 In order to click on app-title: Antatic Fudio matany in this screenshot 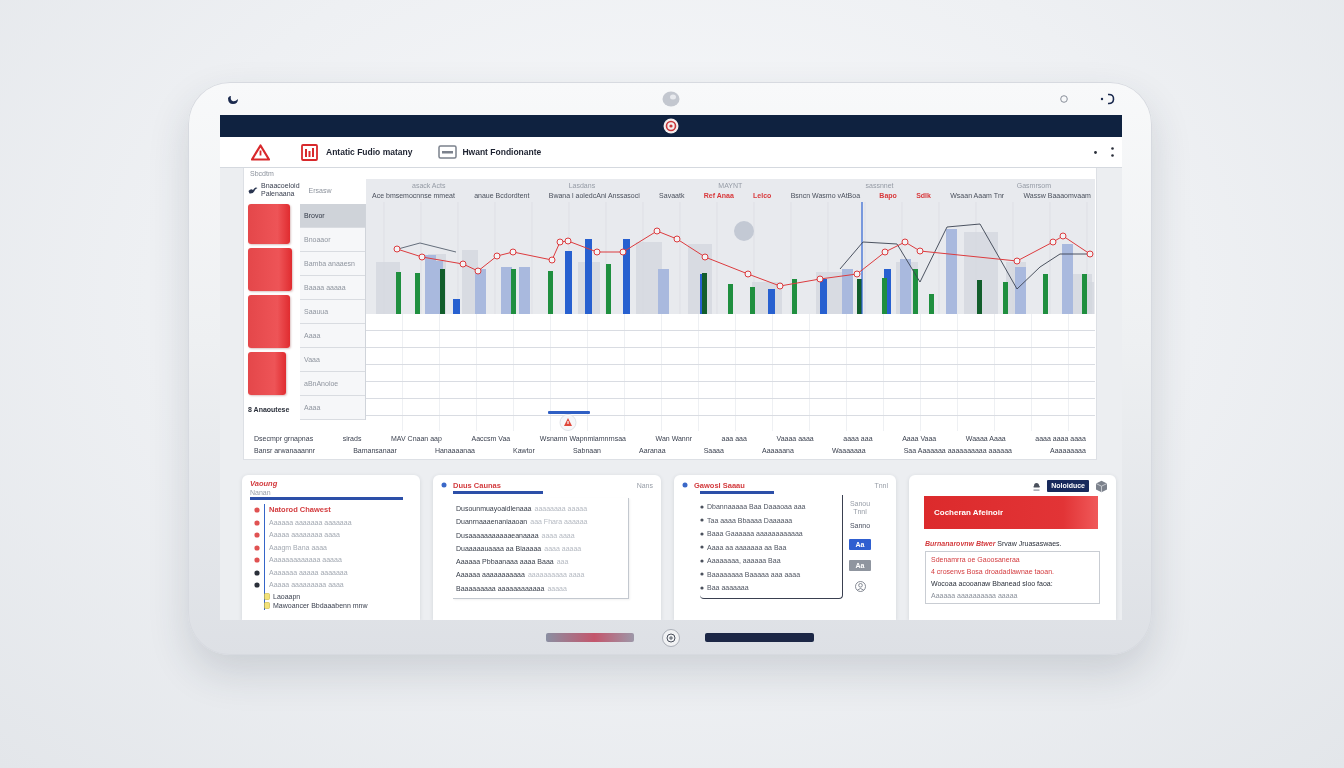, I will do `click(369, 152)`.